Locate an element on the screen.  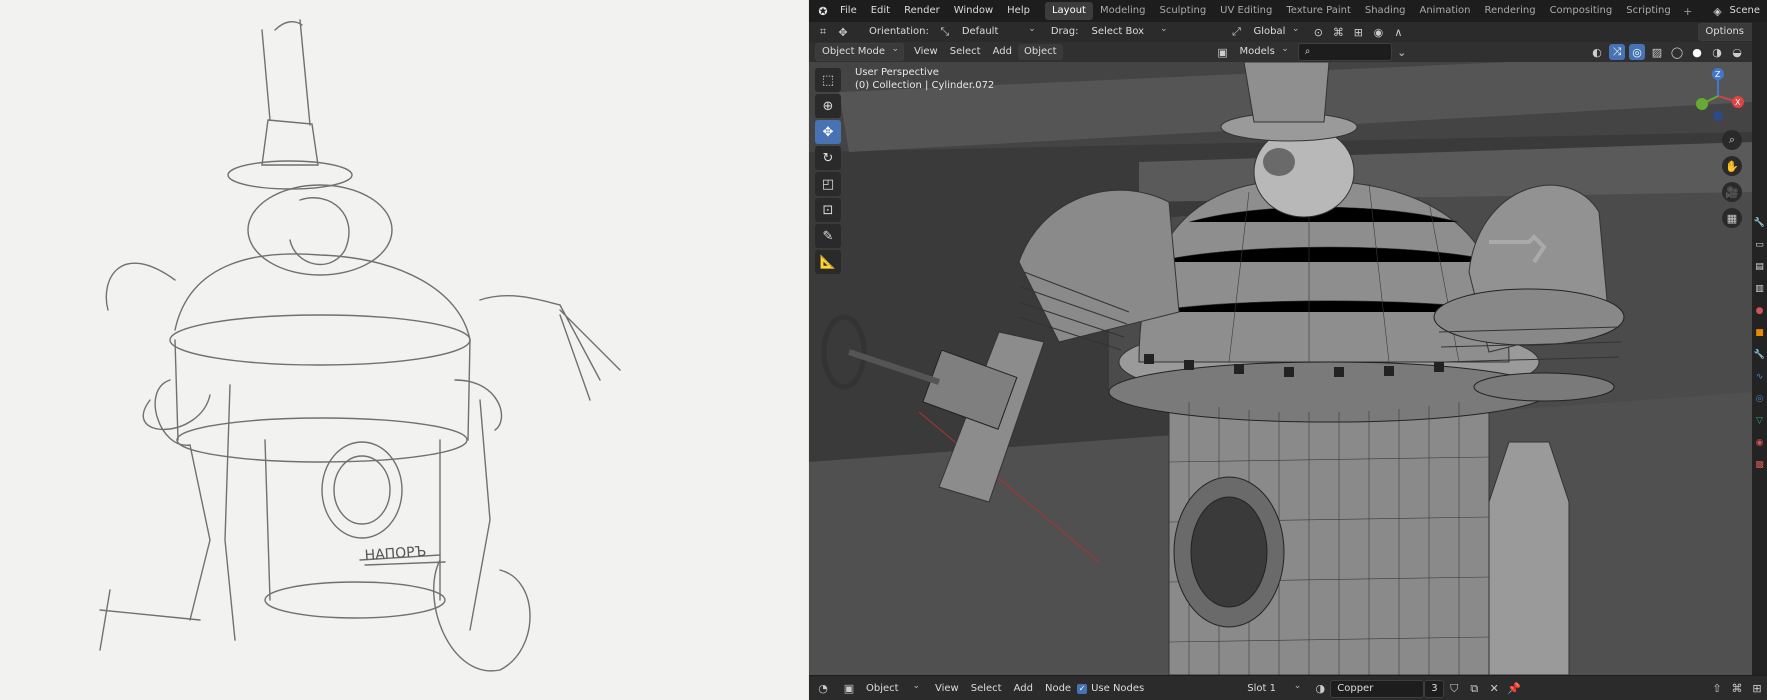
object-type-icon: ▣ is located at coordinates (849, 688).